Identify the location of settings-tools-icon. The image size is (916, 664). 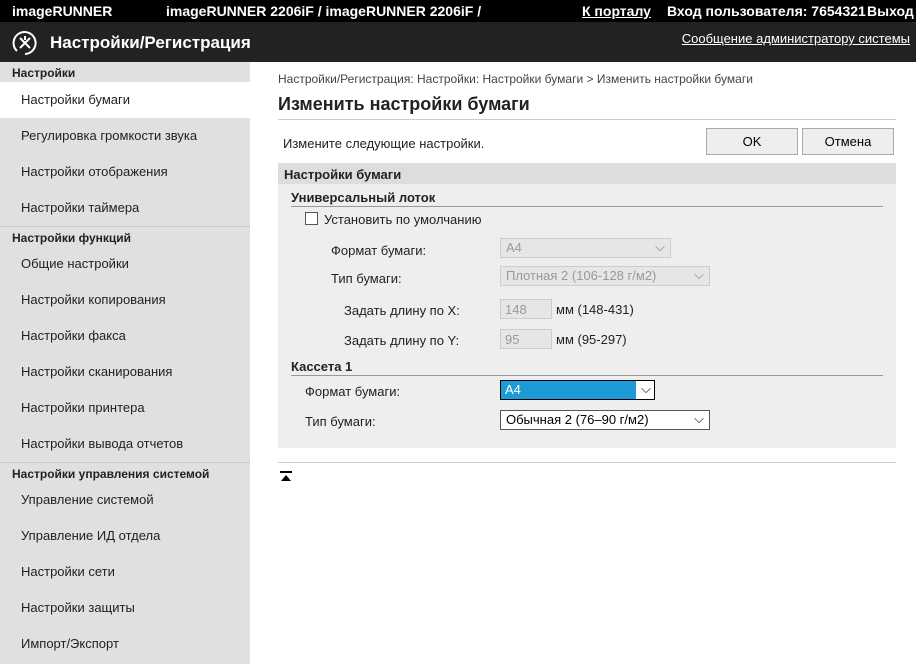
(24, 43).